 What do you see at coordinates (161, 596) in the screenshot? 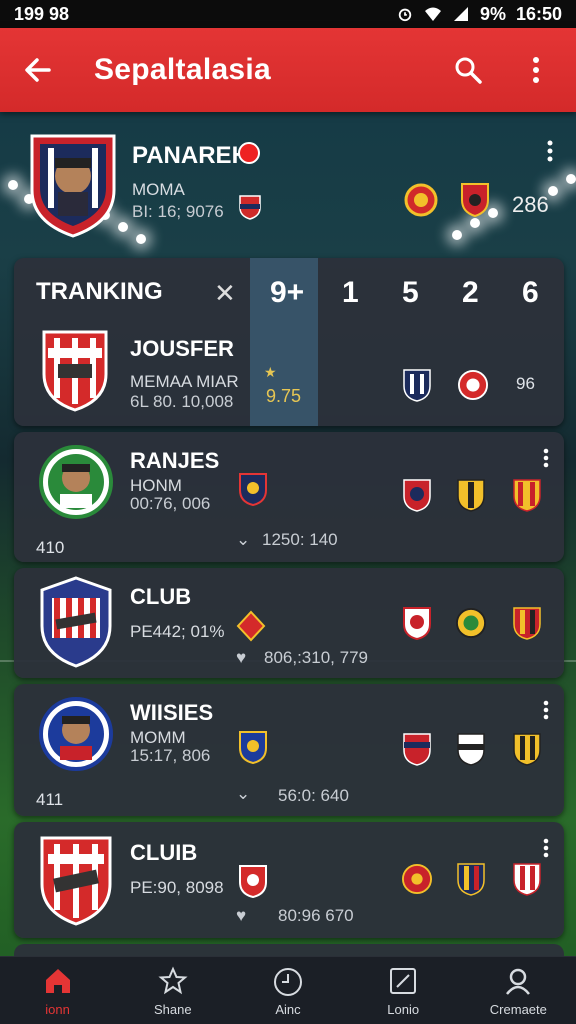
I see `row-title: CLUB` at bounding box center [161, 596].